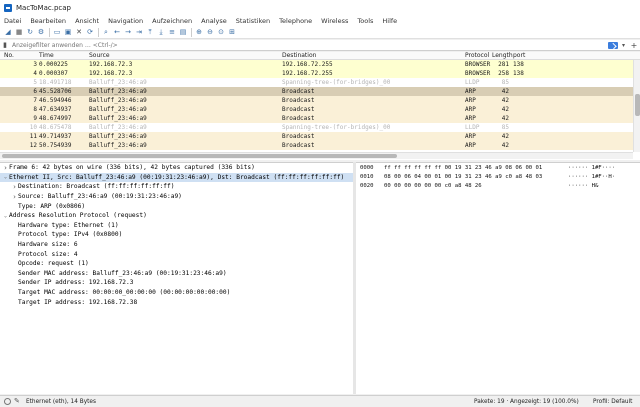 This screenshot has width=640, height=407. I want to click on close-file-icon: ✕, so click(79, 32).